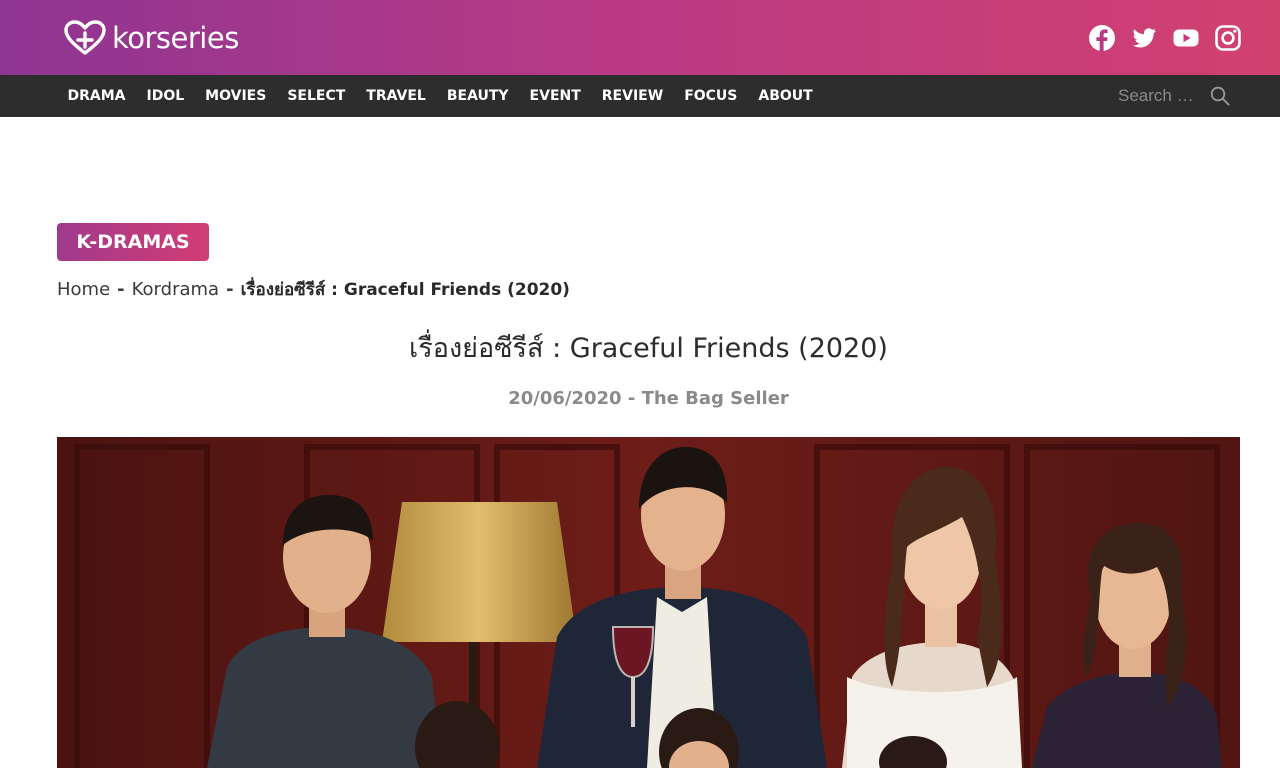 Image resolution: width=1280 pixels, height=768 pixels. Describe the element at coordinates (640, 398) in the screenshot. I see `article-meta: 20/06/2020 - The Bag Seller` at that location.